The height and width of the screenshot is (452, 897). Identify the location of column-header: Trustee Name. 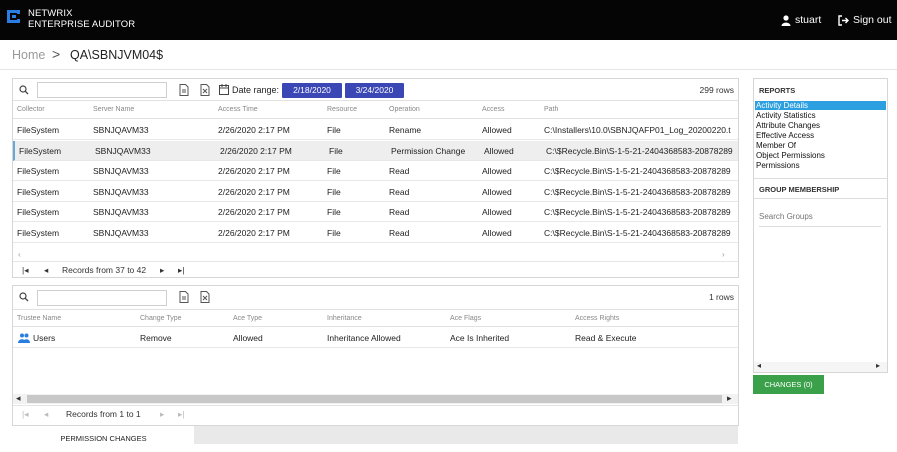
(39, 318).